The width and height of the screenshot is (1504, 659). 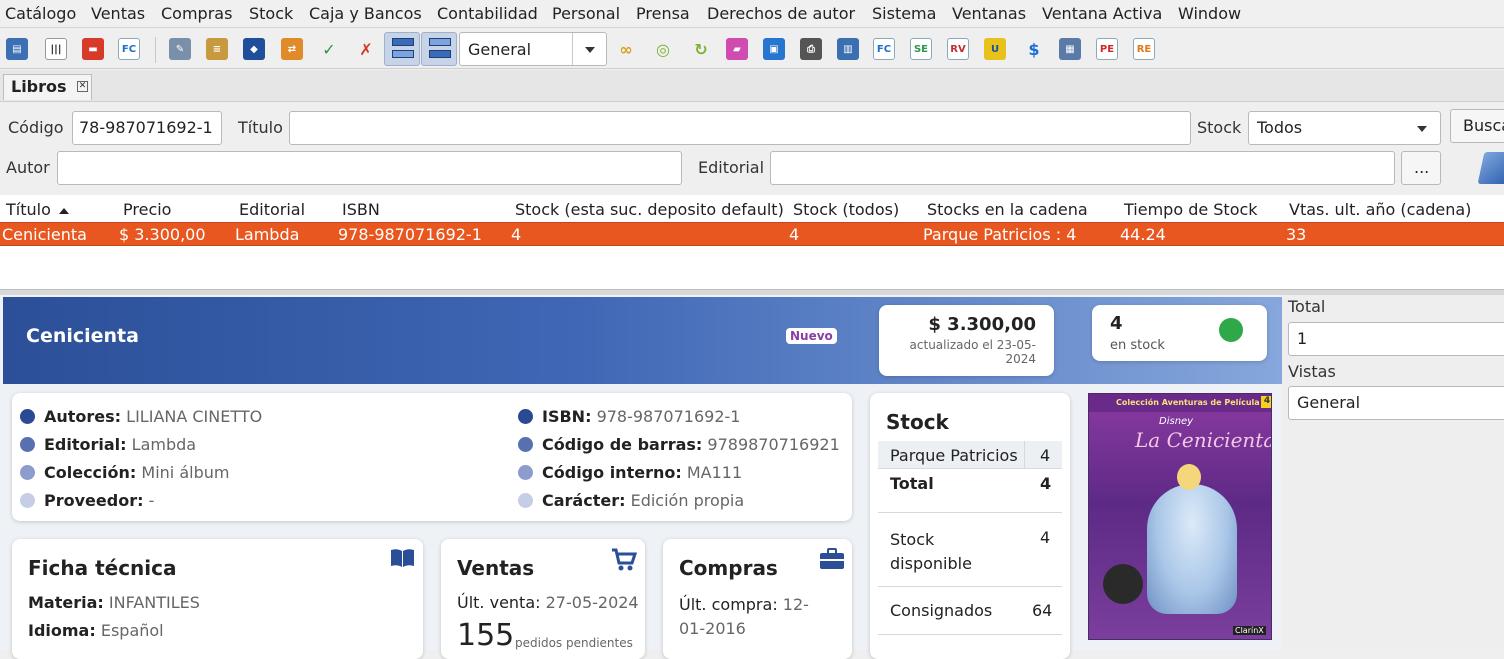 I want to click on vistas-label: Vistas, so click(x=1312, y=371).